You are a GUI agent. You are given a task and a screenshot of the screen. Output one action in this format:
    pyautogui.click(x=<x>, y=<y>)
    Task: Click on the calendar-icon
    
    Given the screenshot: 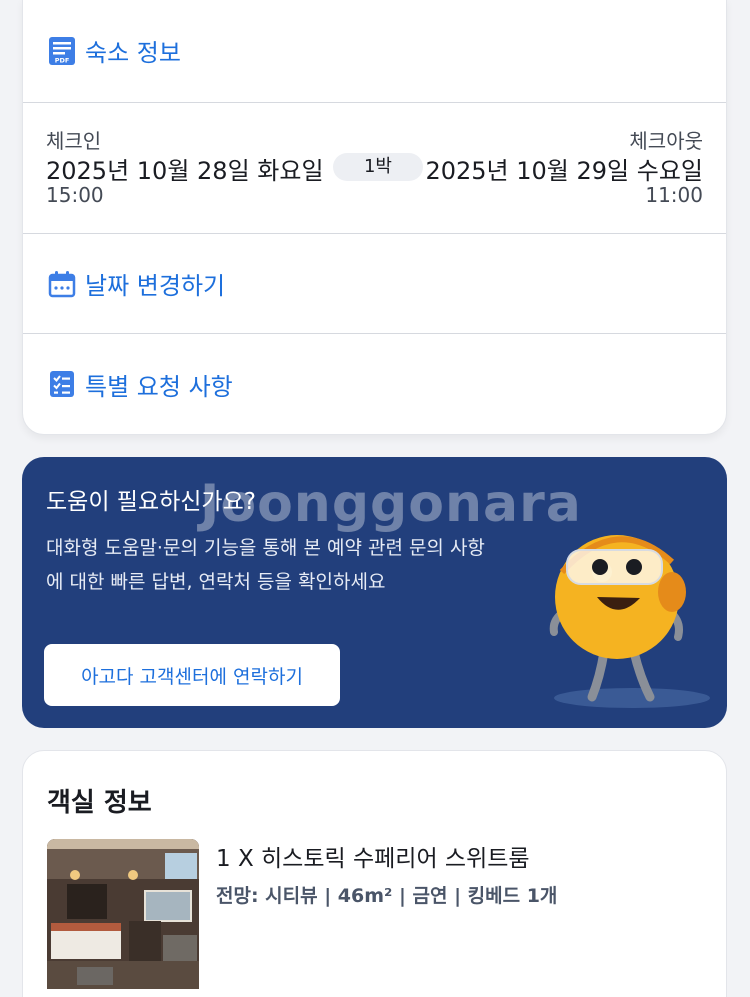 What is the action you would take?
    pyautogui.click(x=62, y=284)
    